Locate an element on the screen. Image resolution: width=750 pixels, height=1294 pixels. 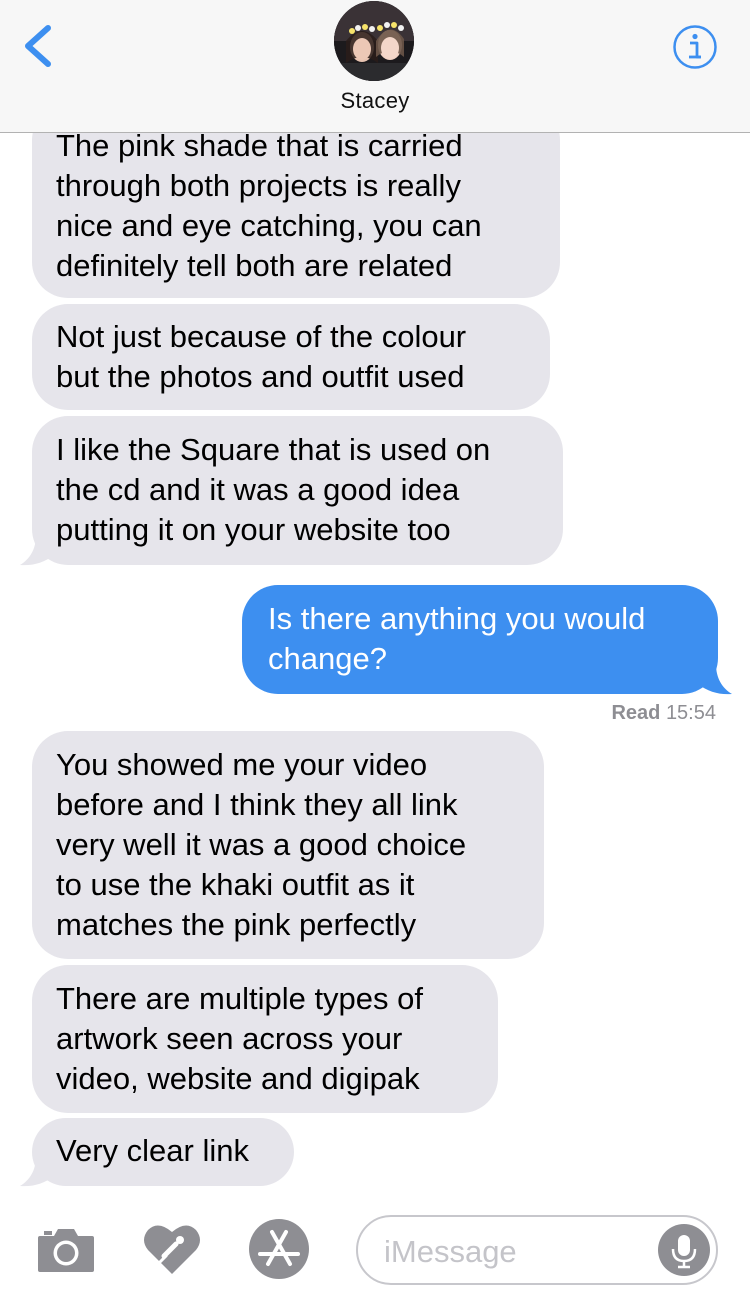
camera-icon is located at coordinates (66, 1249).